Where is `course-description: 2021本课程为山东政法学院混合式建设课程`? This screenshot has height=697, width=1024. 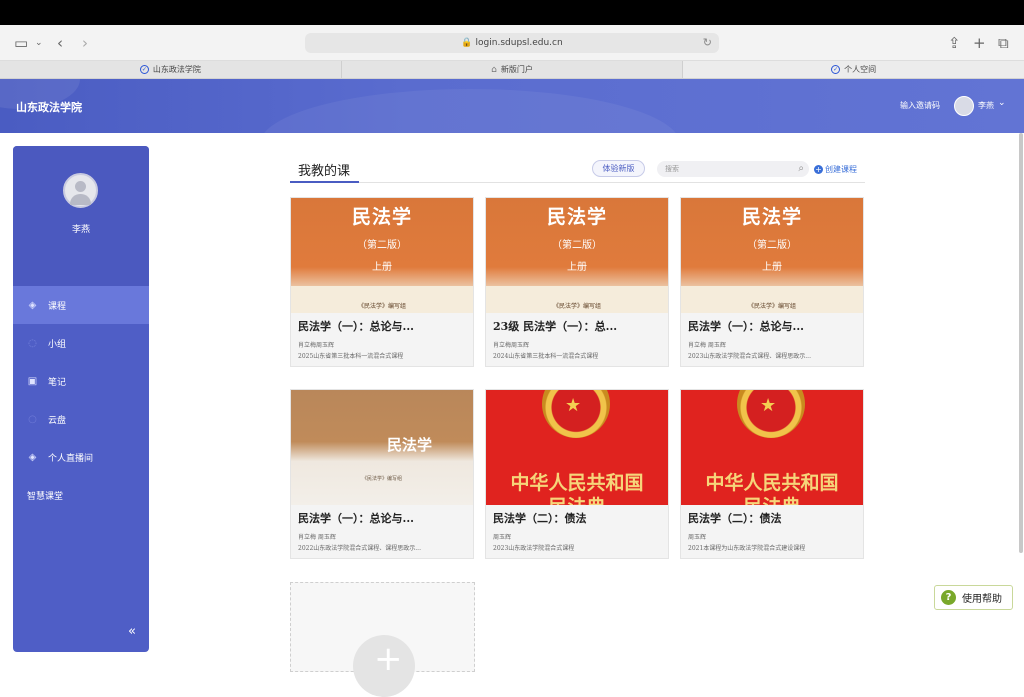
course-description: 2021本课程为山东政法学院混合式建设课程 is located at coordinates (747, 548).